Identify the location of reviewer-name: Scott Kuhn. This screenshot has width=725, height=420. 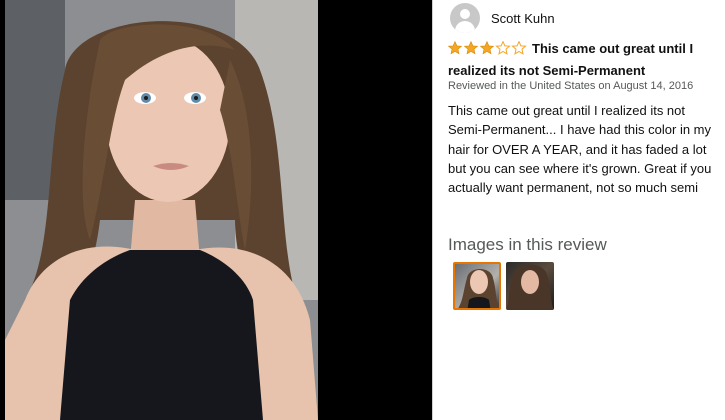
(523, 18).